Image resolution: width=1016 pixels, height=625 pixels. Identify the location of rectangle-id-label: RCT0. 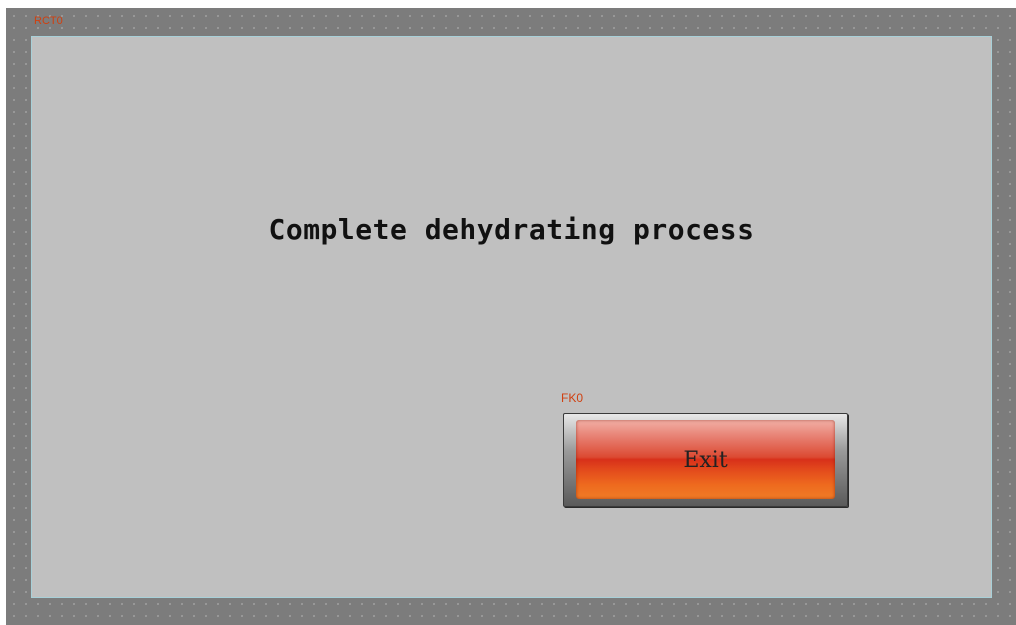
(48, 21).